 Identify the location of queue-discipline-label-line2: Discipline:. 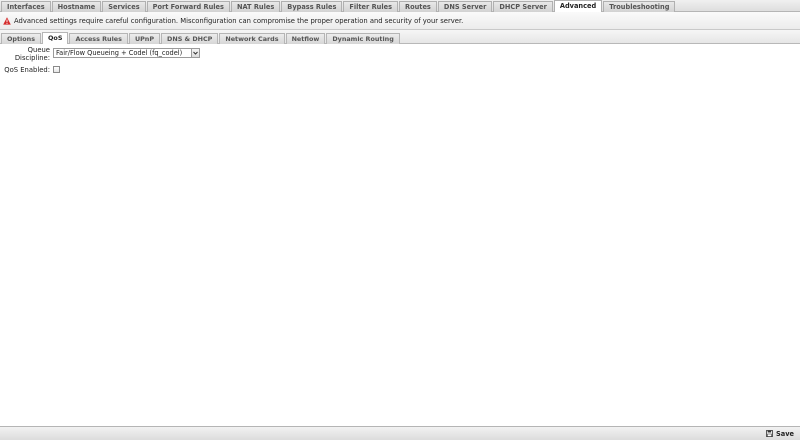
(32, 58).